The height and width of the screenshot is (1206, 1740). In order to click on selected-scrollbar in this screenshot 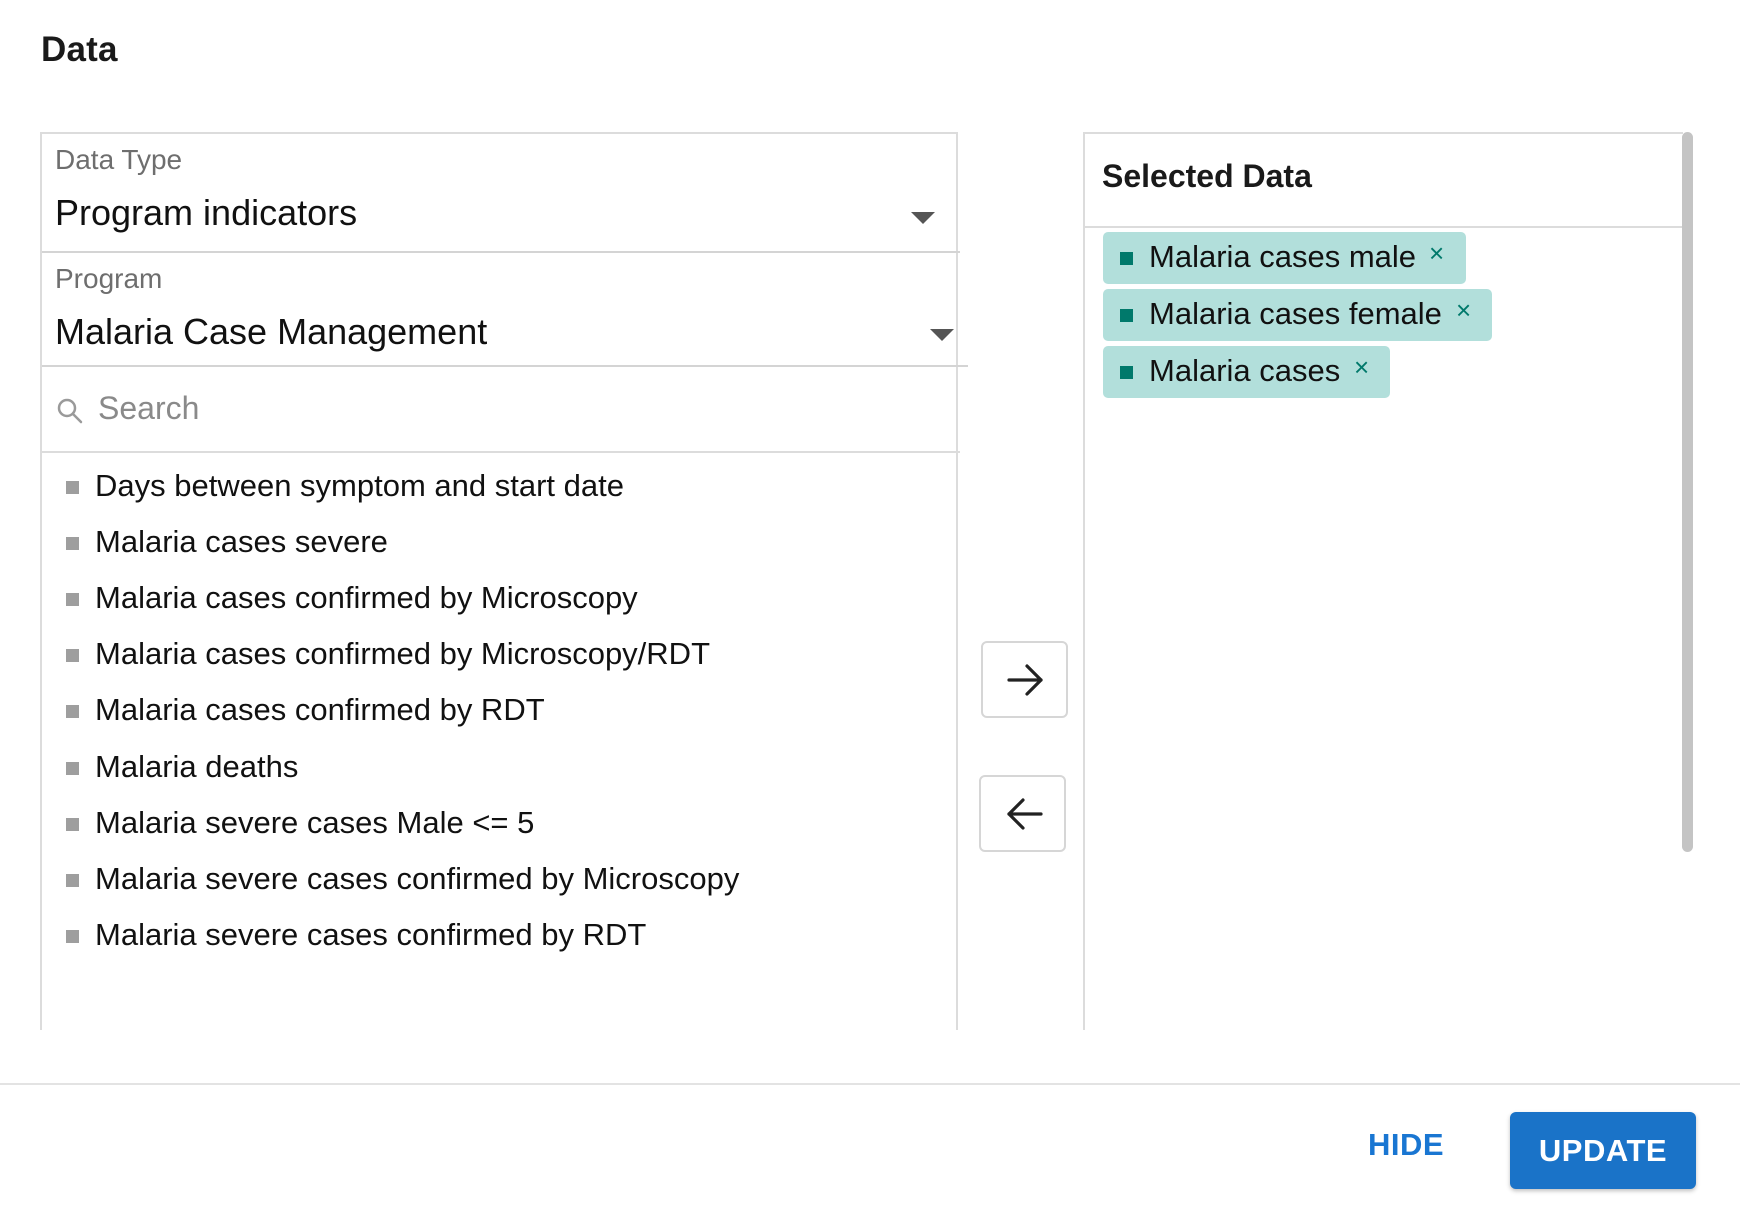, I will do `click(1687, 492)`.